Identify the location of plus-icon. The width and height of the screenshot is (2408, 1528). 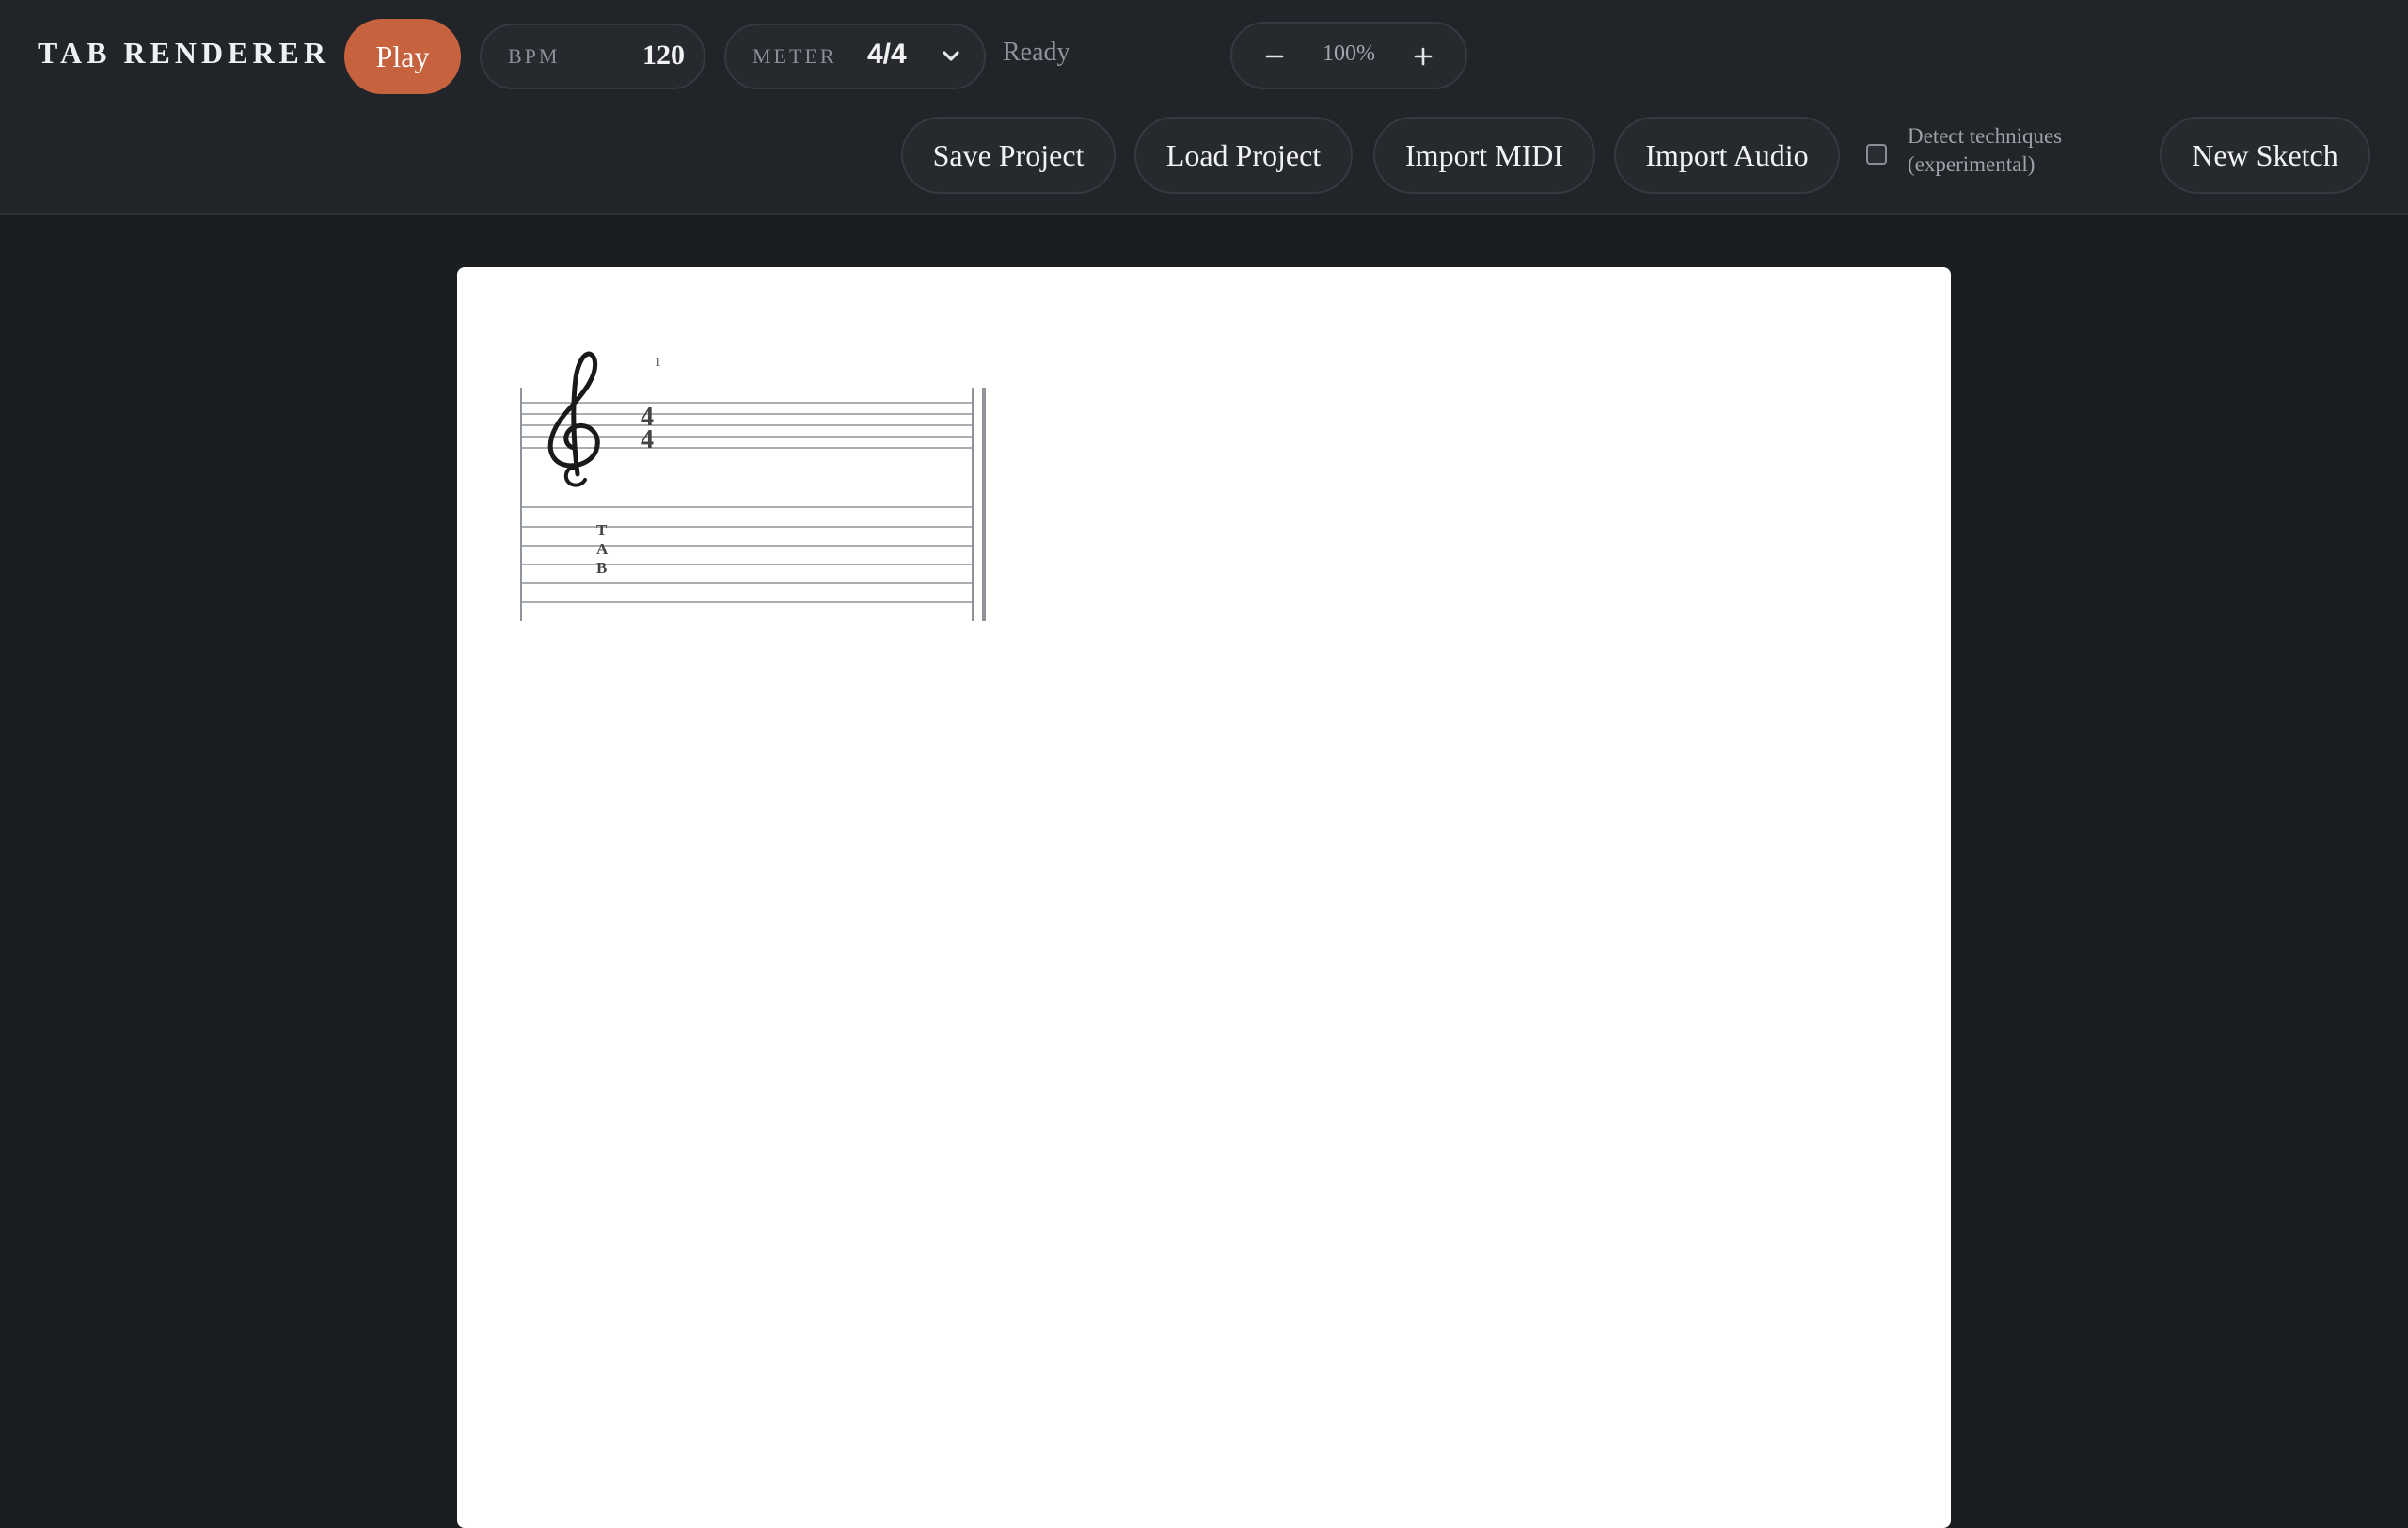
(1424, 56).